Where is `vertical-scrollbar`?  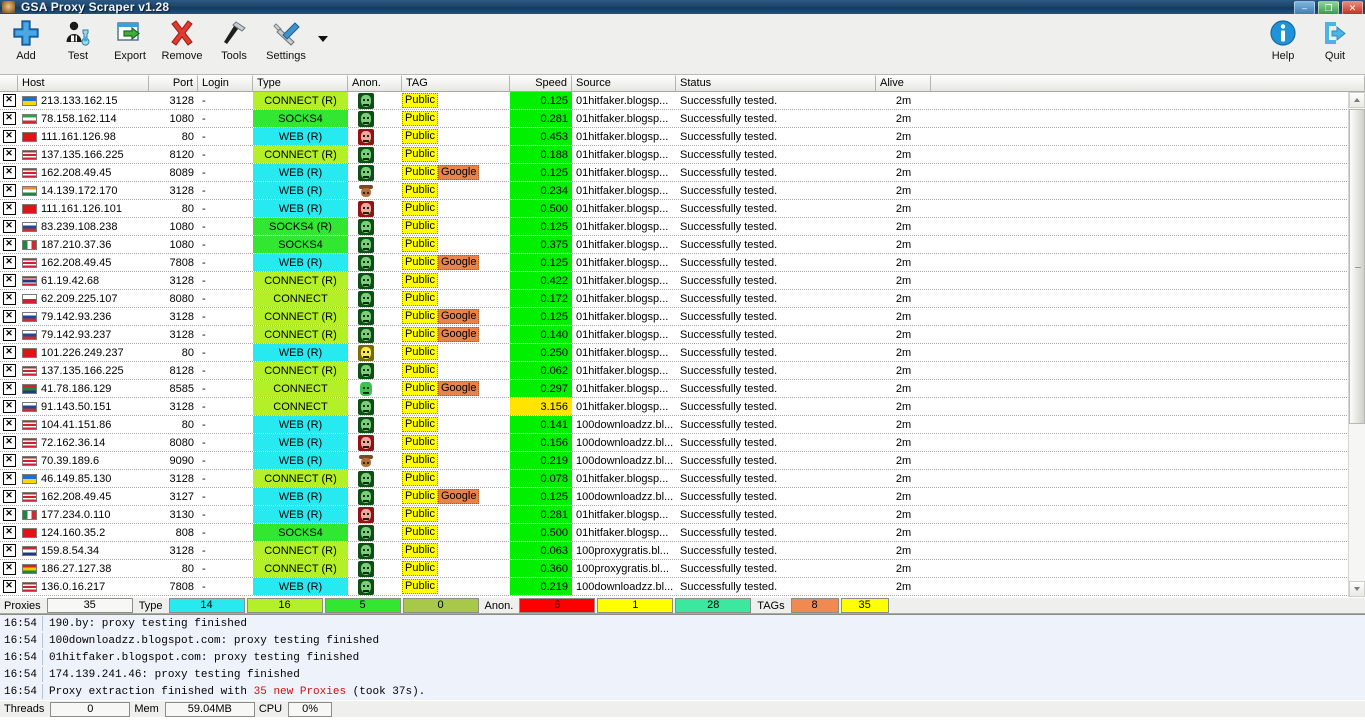 vertical-scrollbar is located at coordinates (1356, 344).